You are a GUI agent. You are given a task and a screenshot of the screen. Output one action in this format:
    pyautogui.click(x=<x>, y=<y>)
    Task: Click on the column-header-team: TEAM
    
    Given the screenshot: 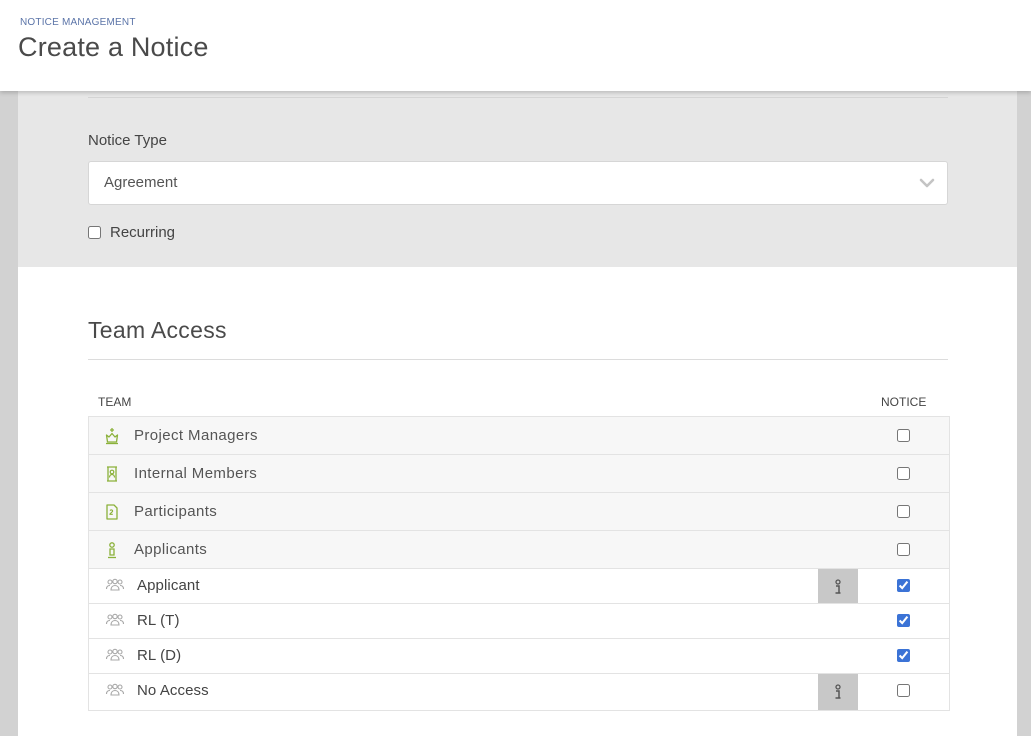 What is the action you would take?
    pyautogui.click(x=115, y=402)
    